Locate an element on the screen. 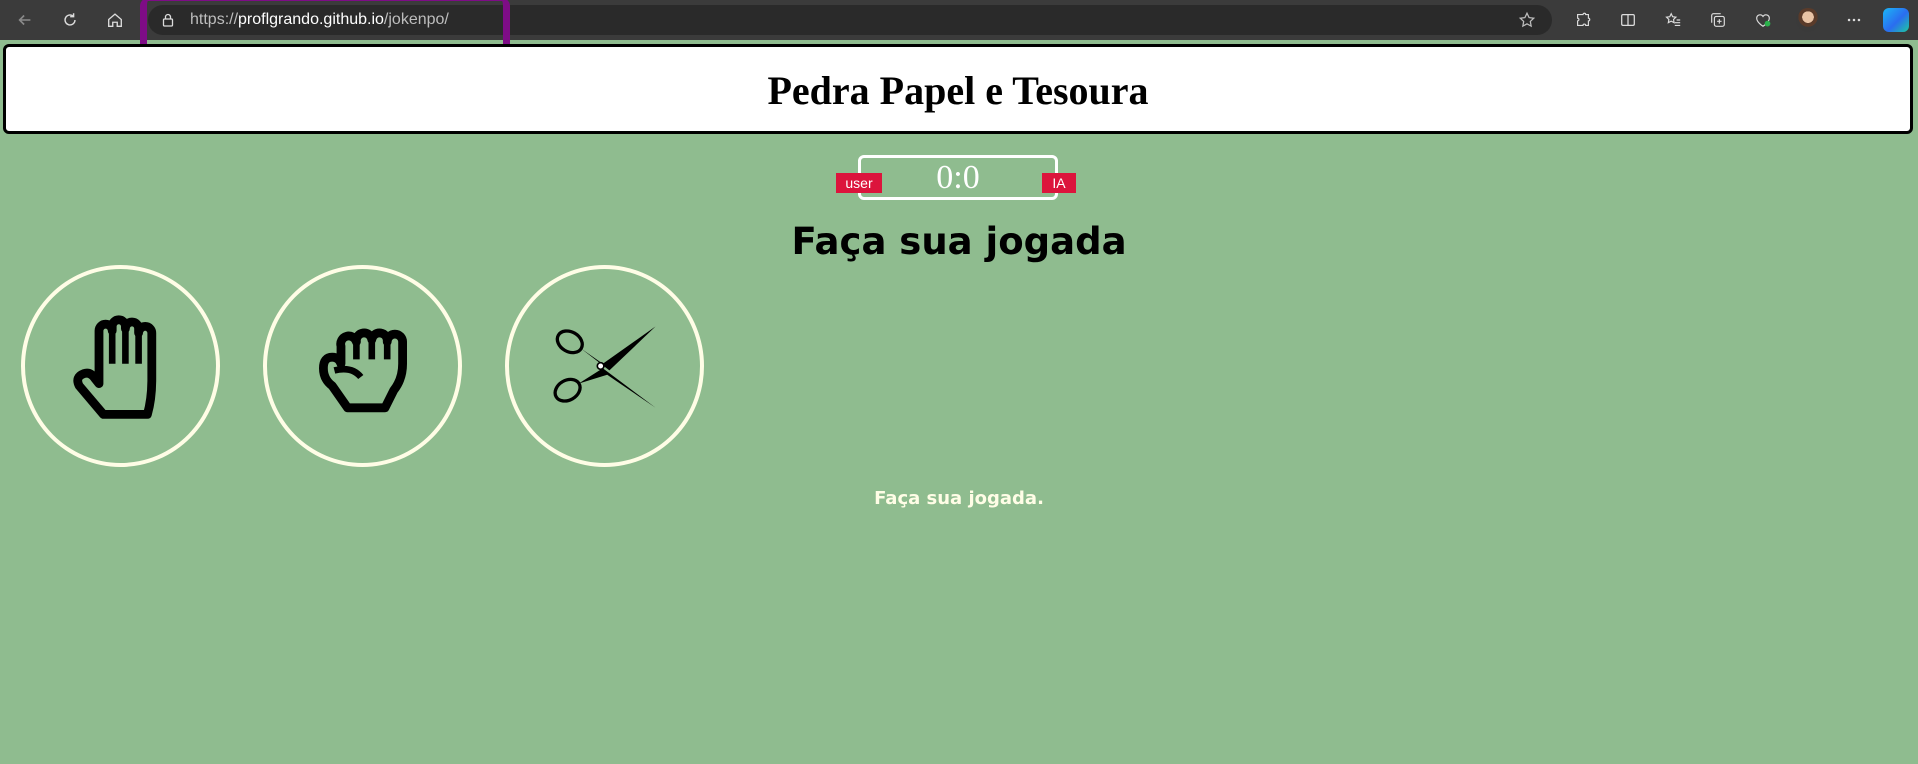 The image size is (1918, 764). back-button is located at coordinates (25, 20).